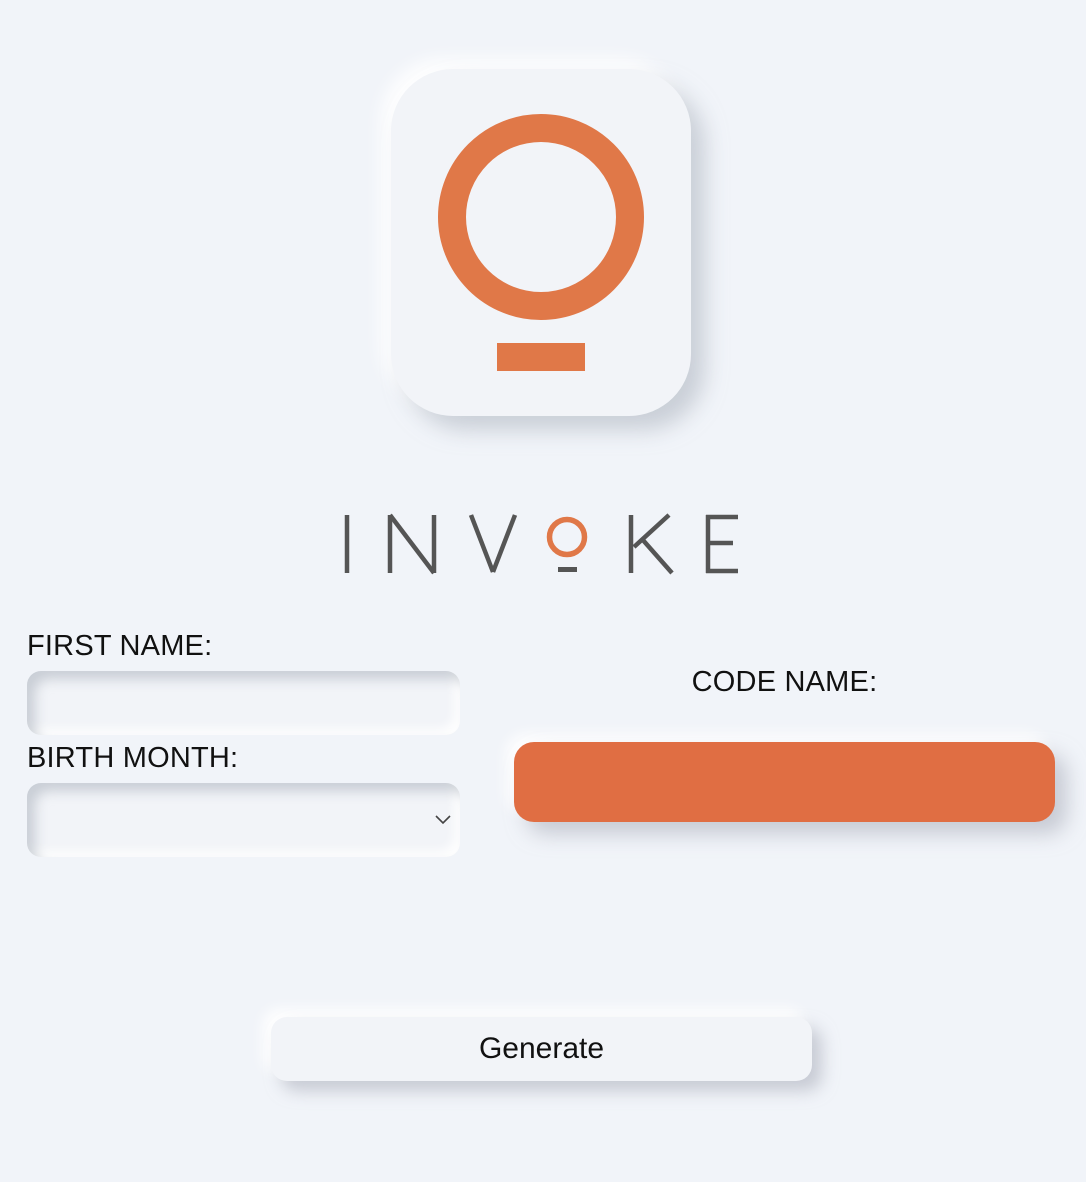 Image resolution: width=1086 pixels, height=1182 pixels. I want to click on first-name-label: FIRST NAME:, so click(120, 646).